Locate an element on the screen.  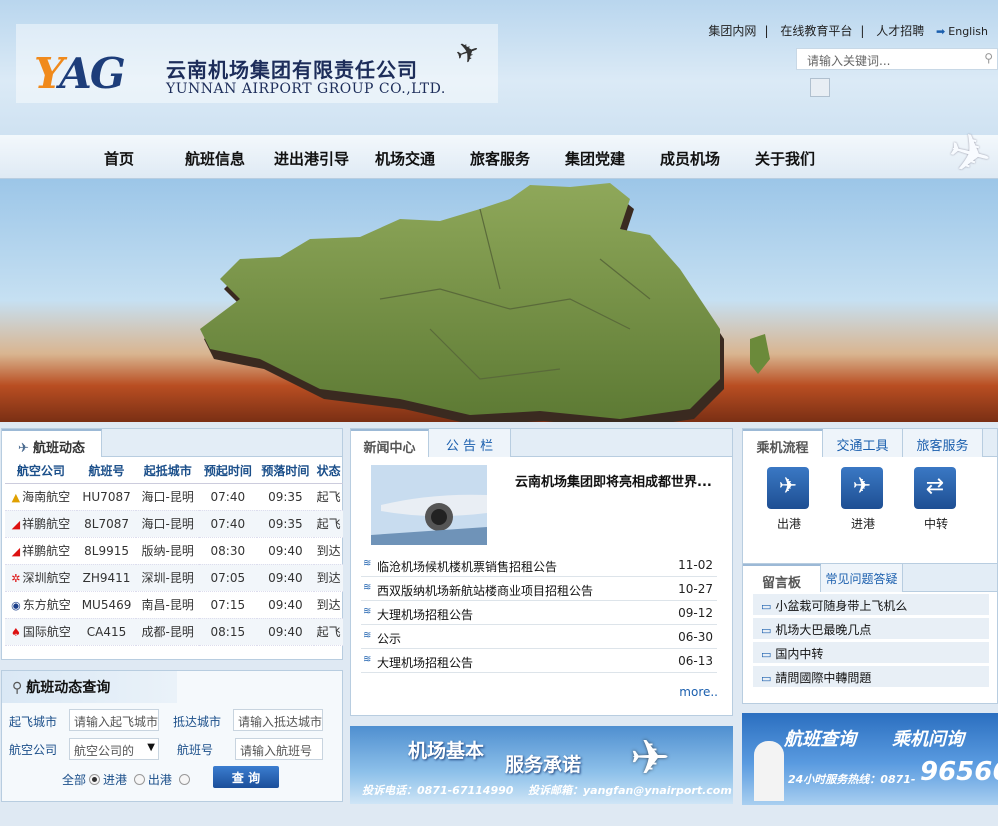
list-item: 小盆栽可随身带上飞机么 is located at coordinates (871, 605).